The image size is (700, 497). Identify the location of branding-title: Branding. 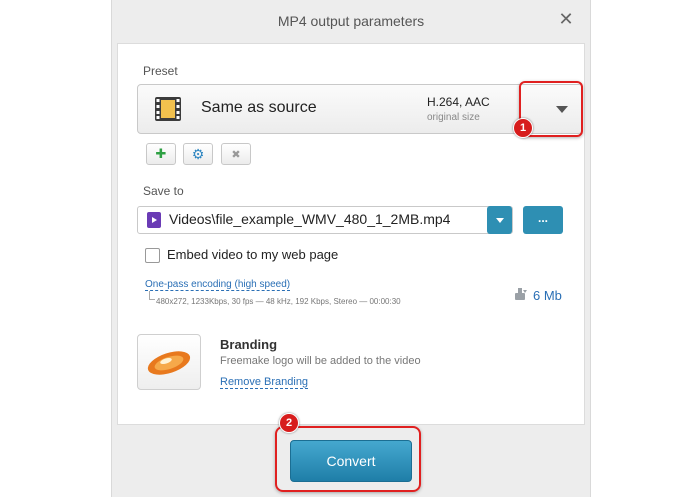
(249, 344).